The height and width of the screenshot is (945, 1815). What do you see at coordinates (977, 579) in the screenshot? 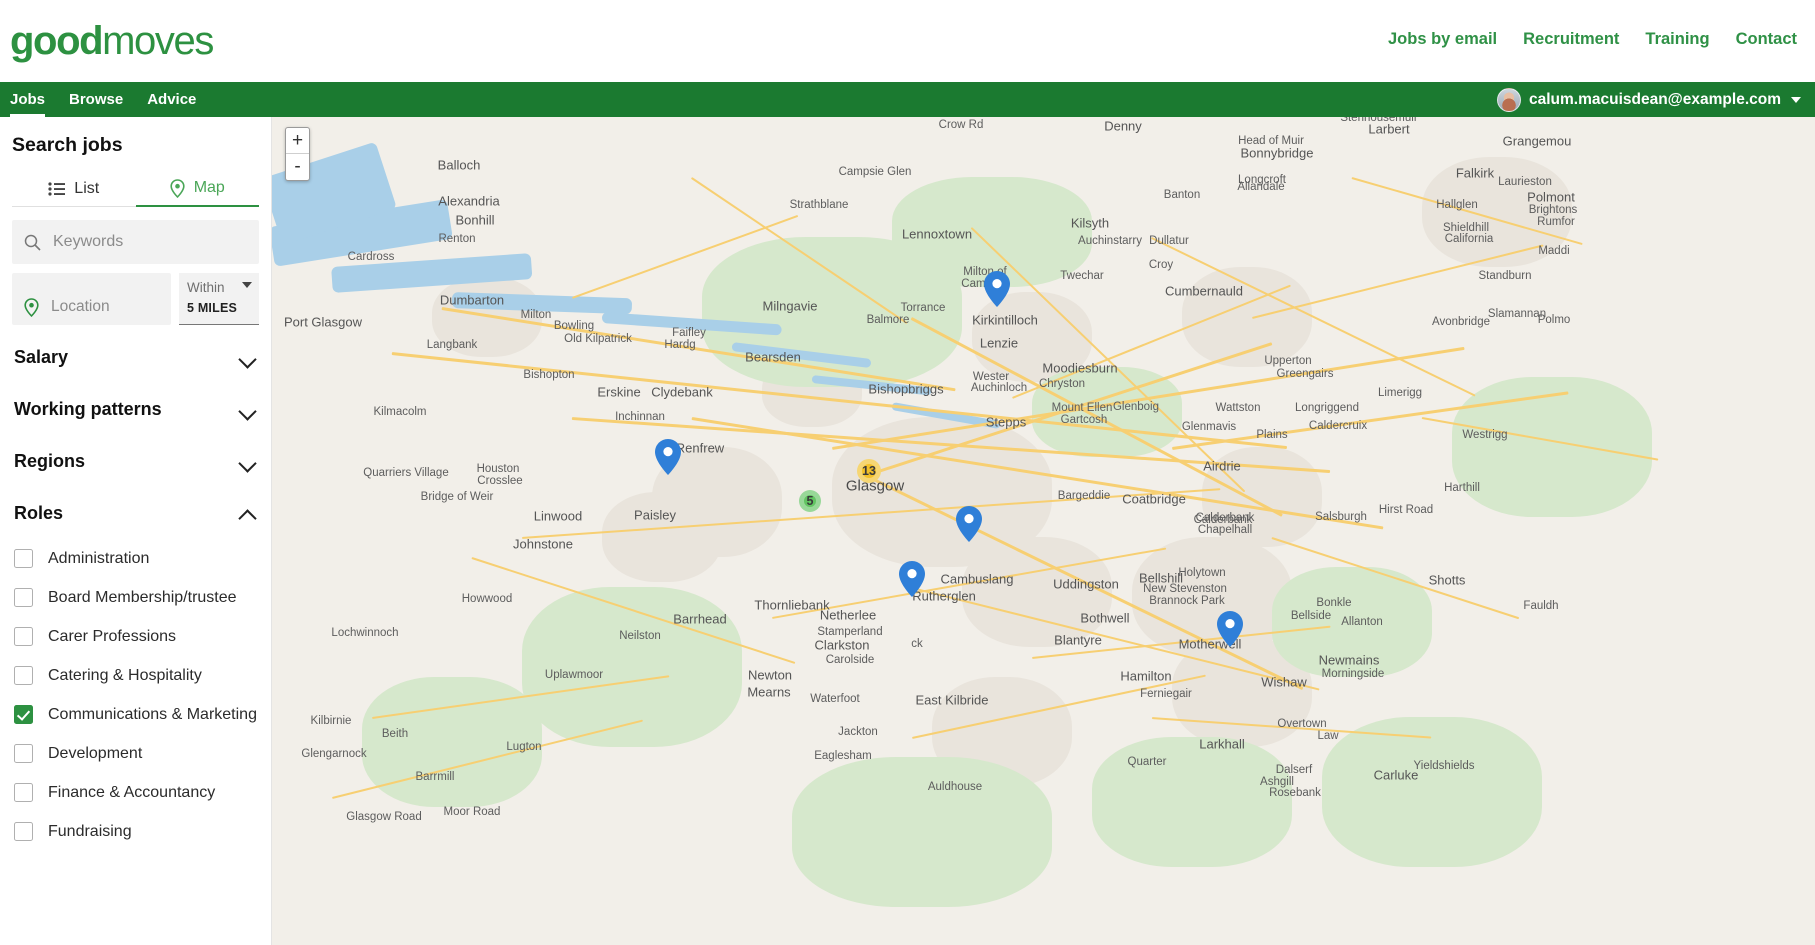
I see `map-place-label: Cambuslang` at bounding box center [977, 579].